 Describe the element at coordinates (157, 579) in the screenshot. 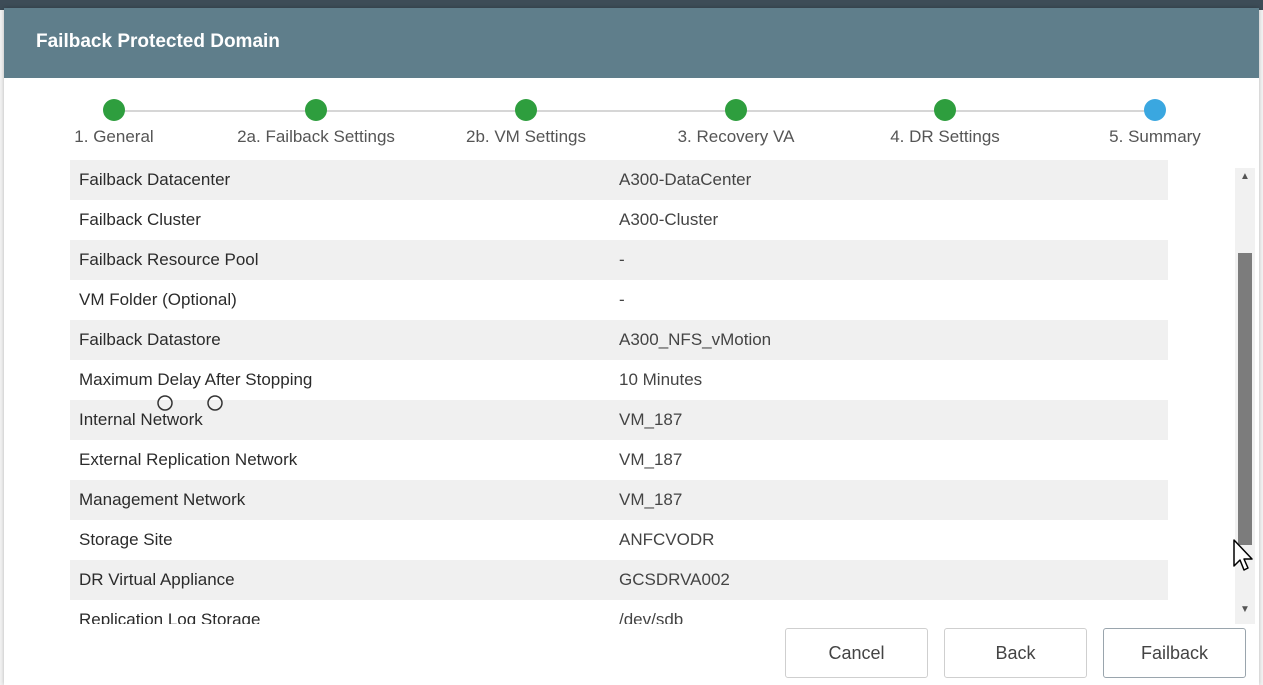

I see `row-key: DR Virtual Appliance` at that location.